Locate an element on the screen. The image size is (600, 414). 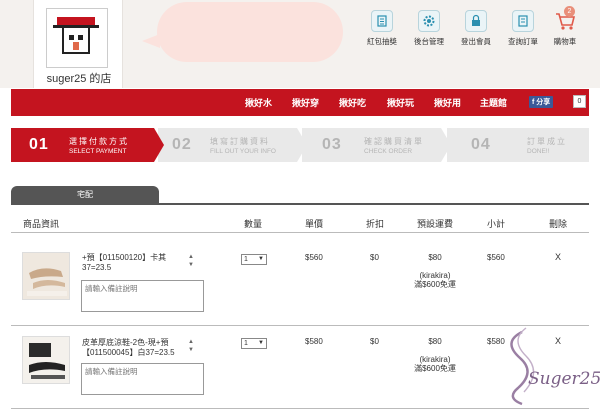
unit-price: $580 is located at coordinates (314, 341).